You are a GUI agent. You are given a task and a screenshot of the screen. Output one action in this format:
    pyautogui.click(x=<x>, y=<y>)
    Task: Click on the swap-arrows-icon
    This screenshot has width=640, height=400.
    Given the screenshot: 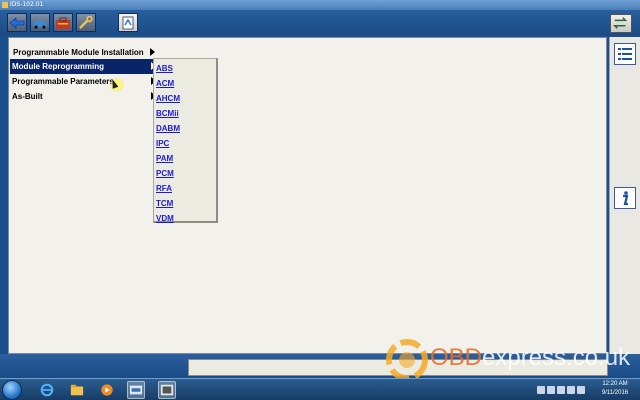 What is the action you would take?
    pyautogui.click(x=620, y=23)
    